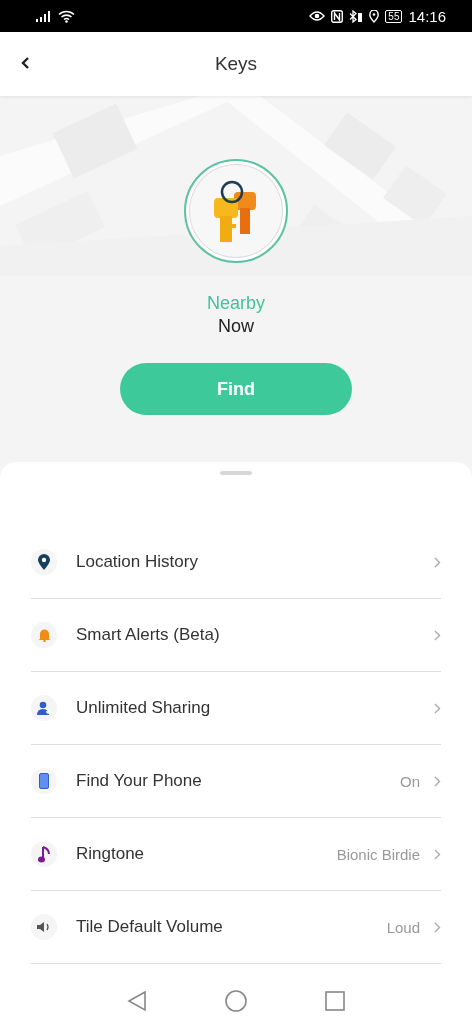 The width and height of the screenshot is (472, 1024). What do you see at coordinates (111, 854) in the screenshot?
I see `menu-label: Ringtone` at bounding box center [111, 854].